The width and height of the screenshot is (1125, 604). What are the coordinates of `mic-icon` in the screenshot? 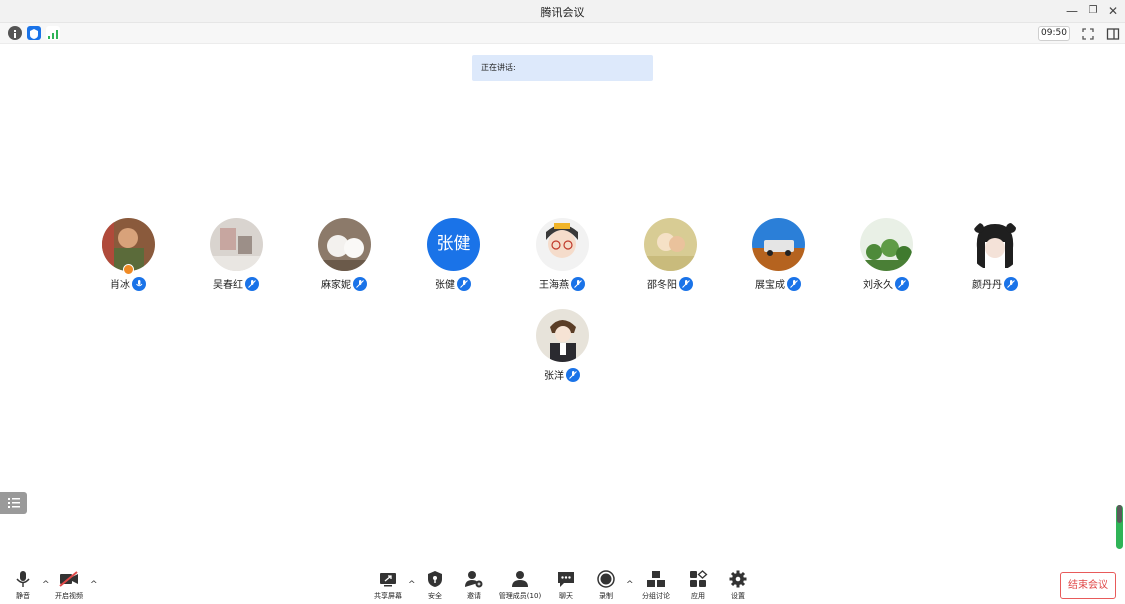 It's located at (139, 284).